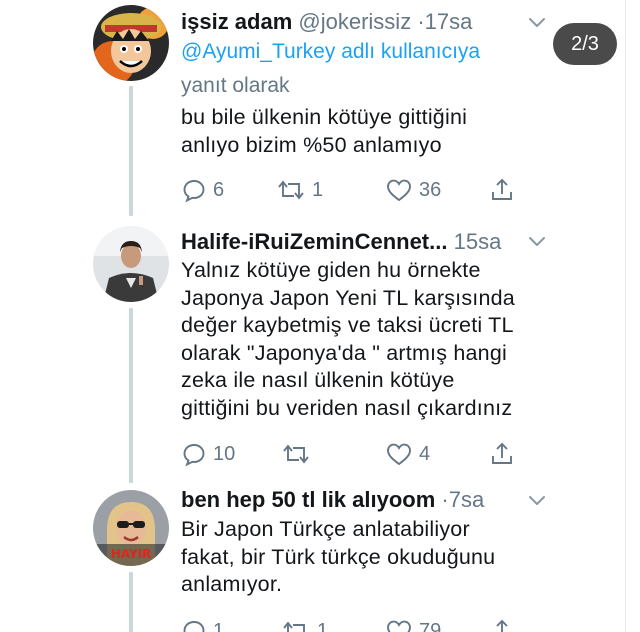  What do you see at coordinates (131, 554) in the screenshot?
I see `avatar-overlay-text: HAYIR` at bounding box center [131, 554].